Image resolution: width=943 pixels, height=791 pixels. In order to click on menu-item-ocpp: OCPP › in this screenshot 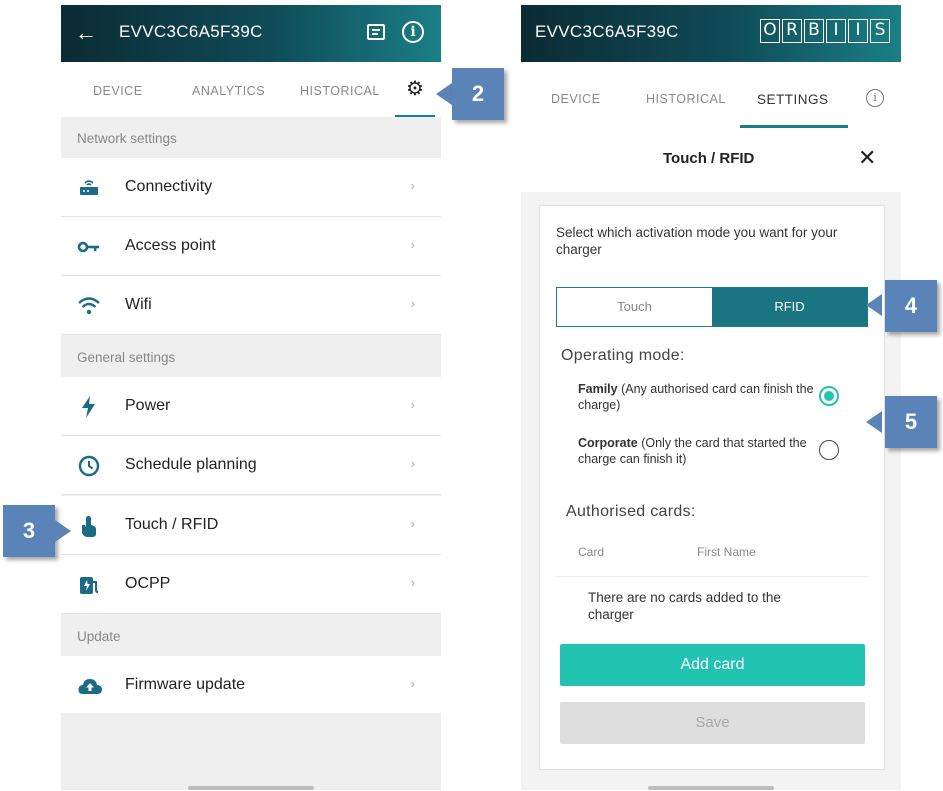, I will do `click(251, 584)`.